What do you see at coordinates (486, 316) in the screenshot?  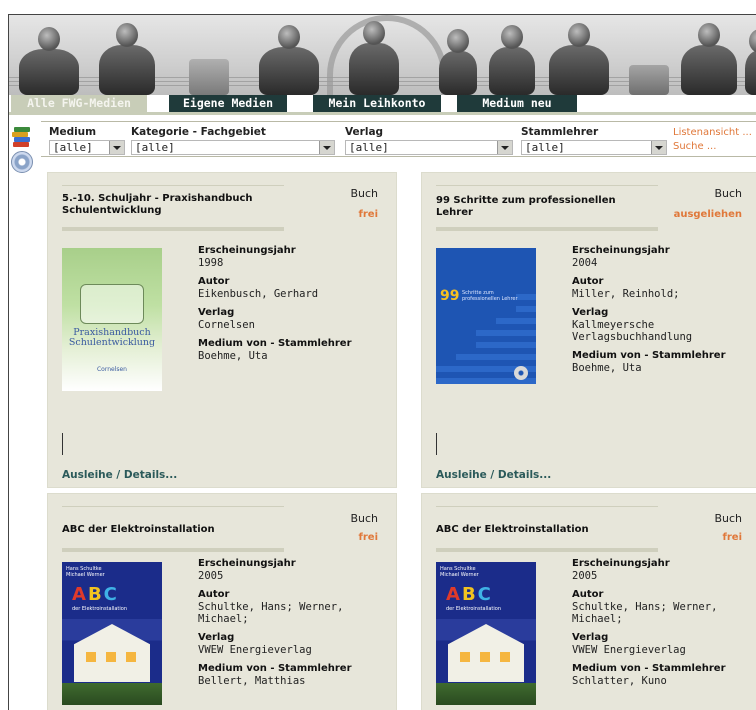 I see `book-cover-image: 99 Schritte zum professionellen Lehrer` at bounding box center [486, 316].